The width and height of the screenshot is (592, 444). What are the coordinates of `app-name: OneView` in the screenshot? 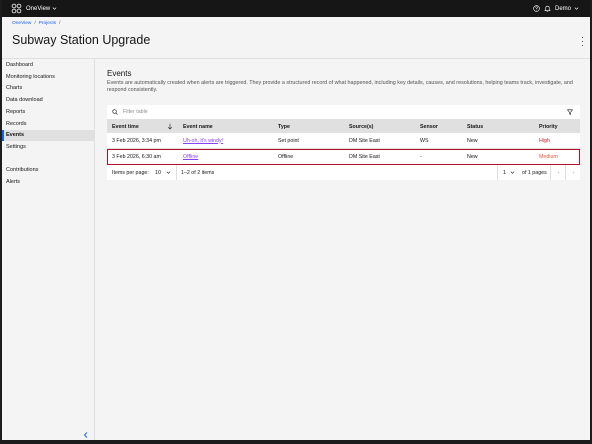 It's located at (38, 8).